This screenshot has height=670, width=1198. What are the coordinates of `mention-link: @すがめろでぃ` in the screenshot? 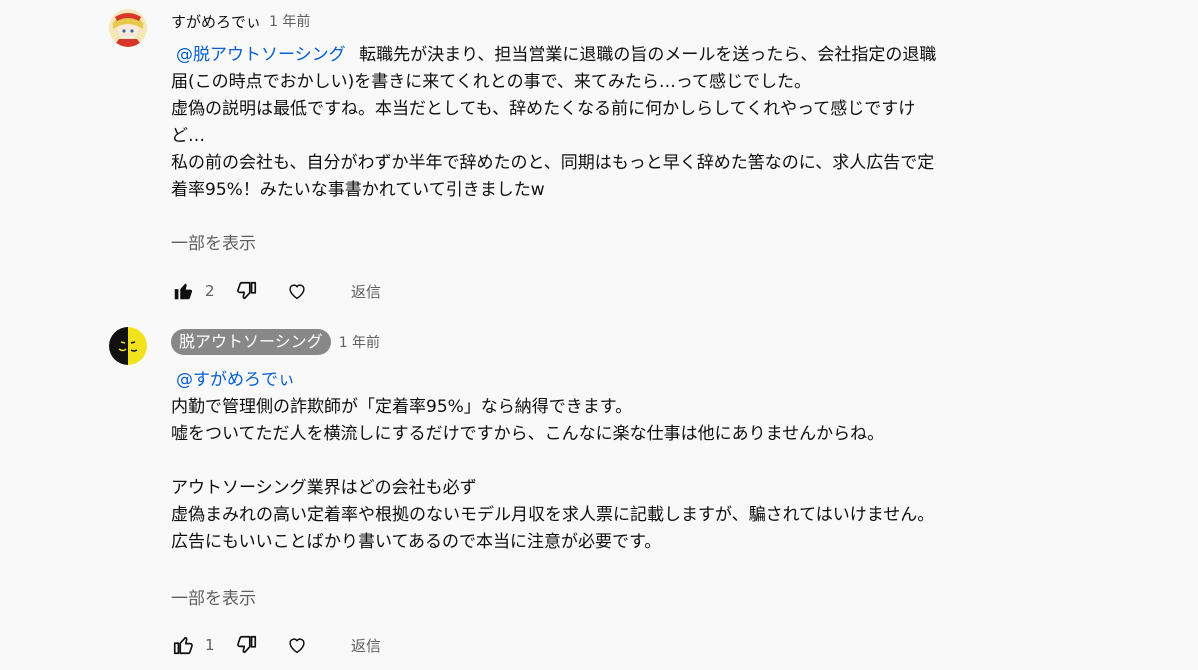 It's located at (235, 380).